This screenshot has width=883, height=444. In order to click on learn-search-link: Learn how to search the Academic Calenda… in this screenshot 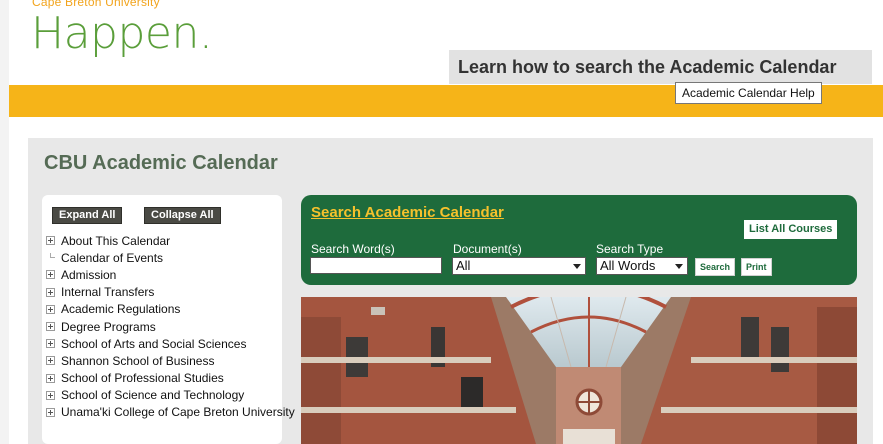, I will do `click(647, 67)`.